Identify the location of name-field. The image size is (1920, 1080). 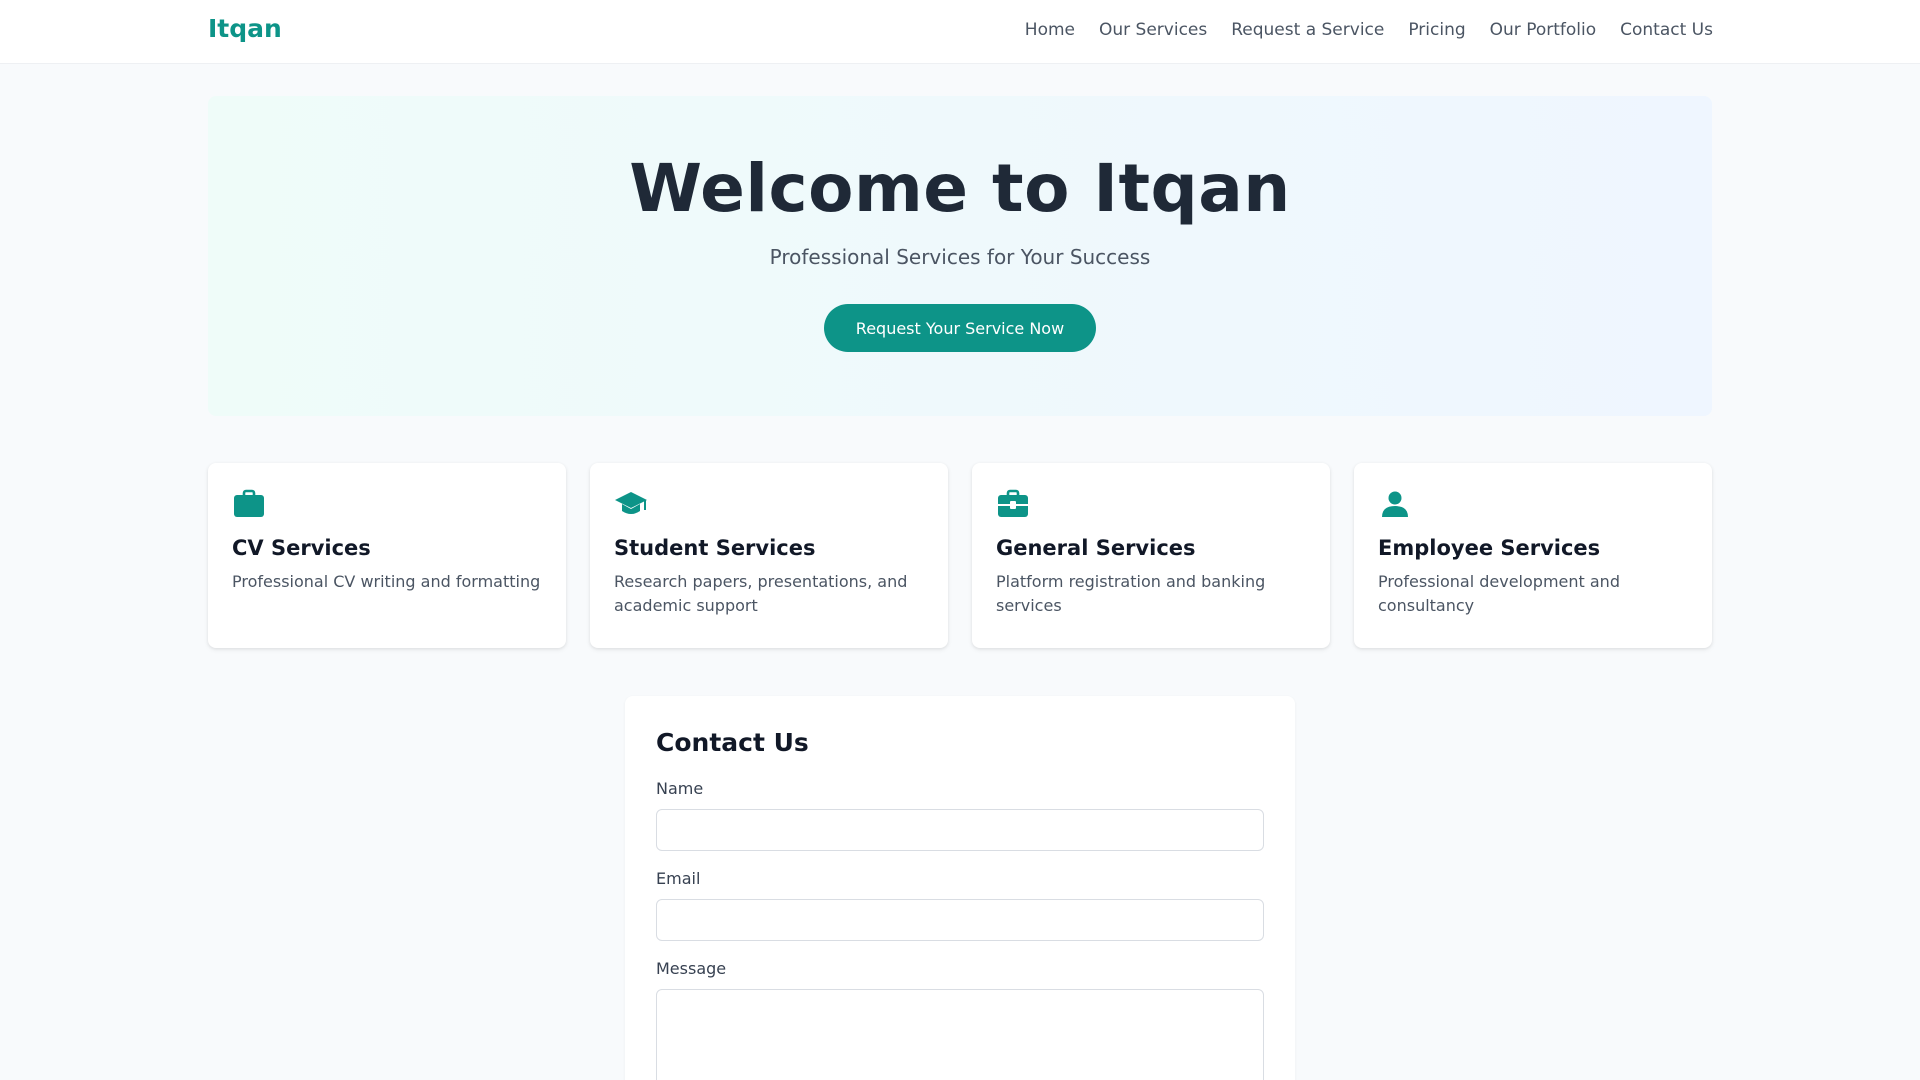
(960, 830).